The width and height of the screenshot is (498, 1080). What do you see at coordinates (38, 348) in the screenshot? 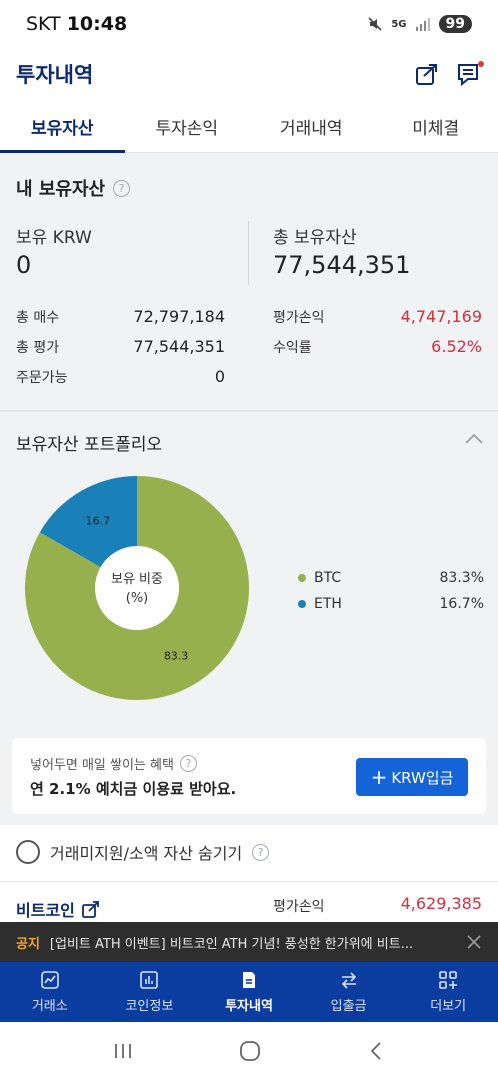
I see `total-eval-label: 총 평가` at bounding box center [38, 348].